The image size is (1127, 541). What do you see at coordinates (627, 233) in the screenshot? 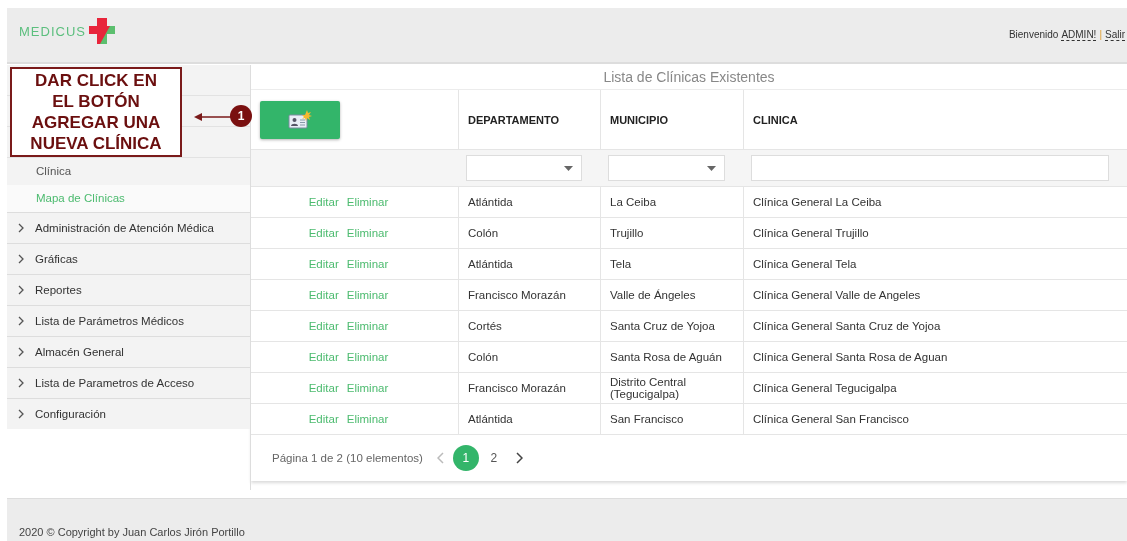
I see `table-cell: Trujillo` at bounding box center [627, 233].